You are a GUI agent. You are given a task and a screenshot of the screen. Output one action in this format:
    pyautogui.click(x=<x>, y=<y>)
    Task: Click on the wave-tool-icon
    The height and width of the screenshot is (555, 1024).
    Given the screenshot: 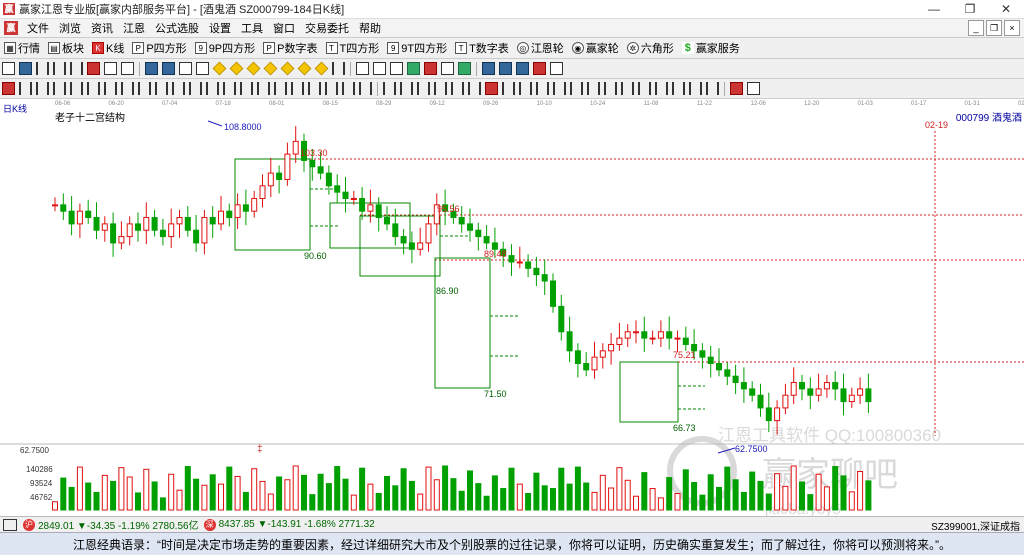 What is the action you would take?
    pyautogui.click(x=430, y=68)
    